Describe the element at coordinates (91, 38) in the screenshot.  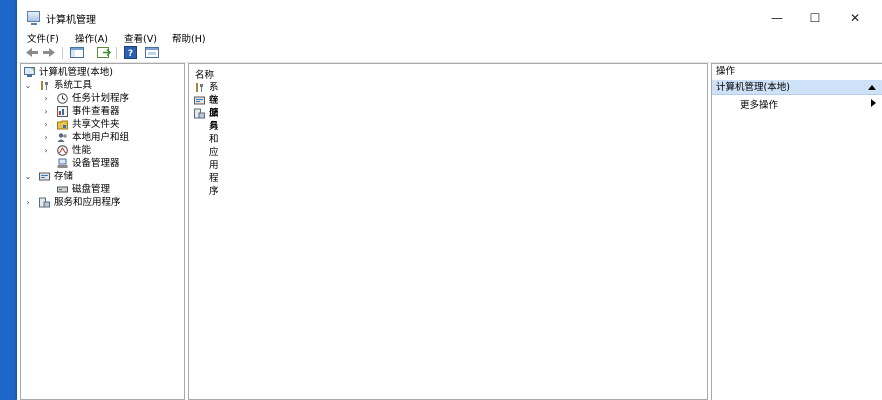
I see `menu-action: 操作(A)` at that location.